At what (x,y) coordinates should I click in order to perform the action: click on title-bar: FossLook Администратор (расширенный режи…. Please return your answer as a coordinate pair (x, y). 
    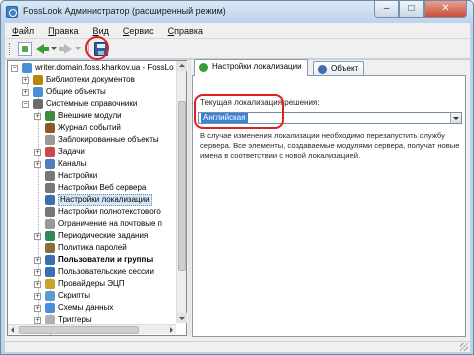
    Looking at the image, I should click on (237, 12).